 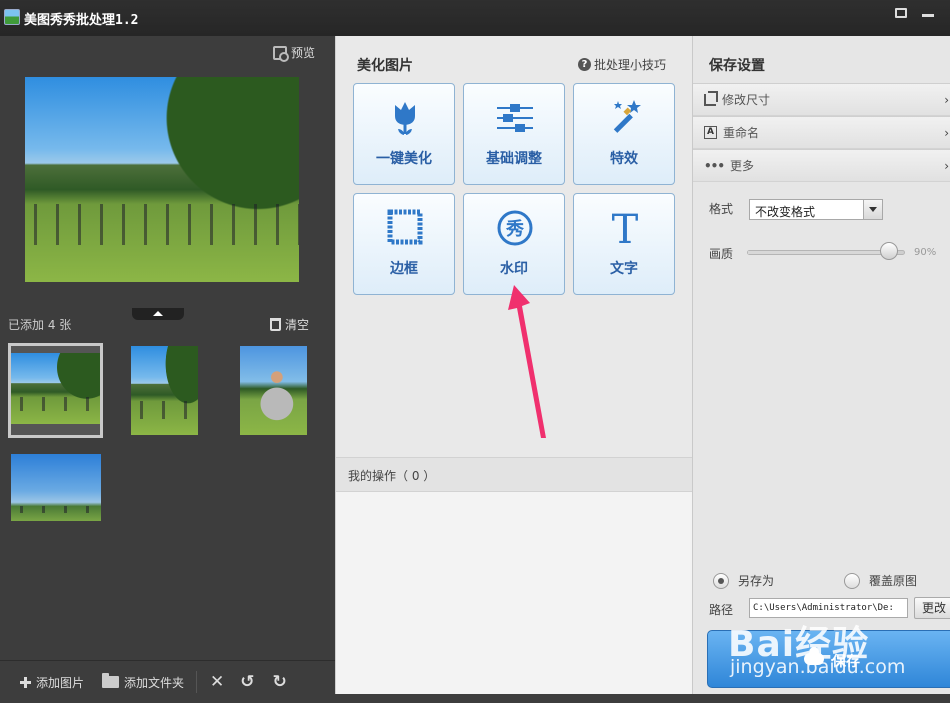 What do you see at coordinates (737, 66) in the screenshot?
I see `save-settings-title: 保存设置` at bounding box center [737, 66].